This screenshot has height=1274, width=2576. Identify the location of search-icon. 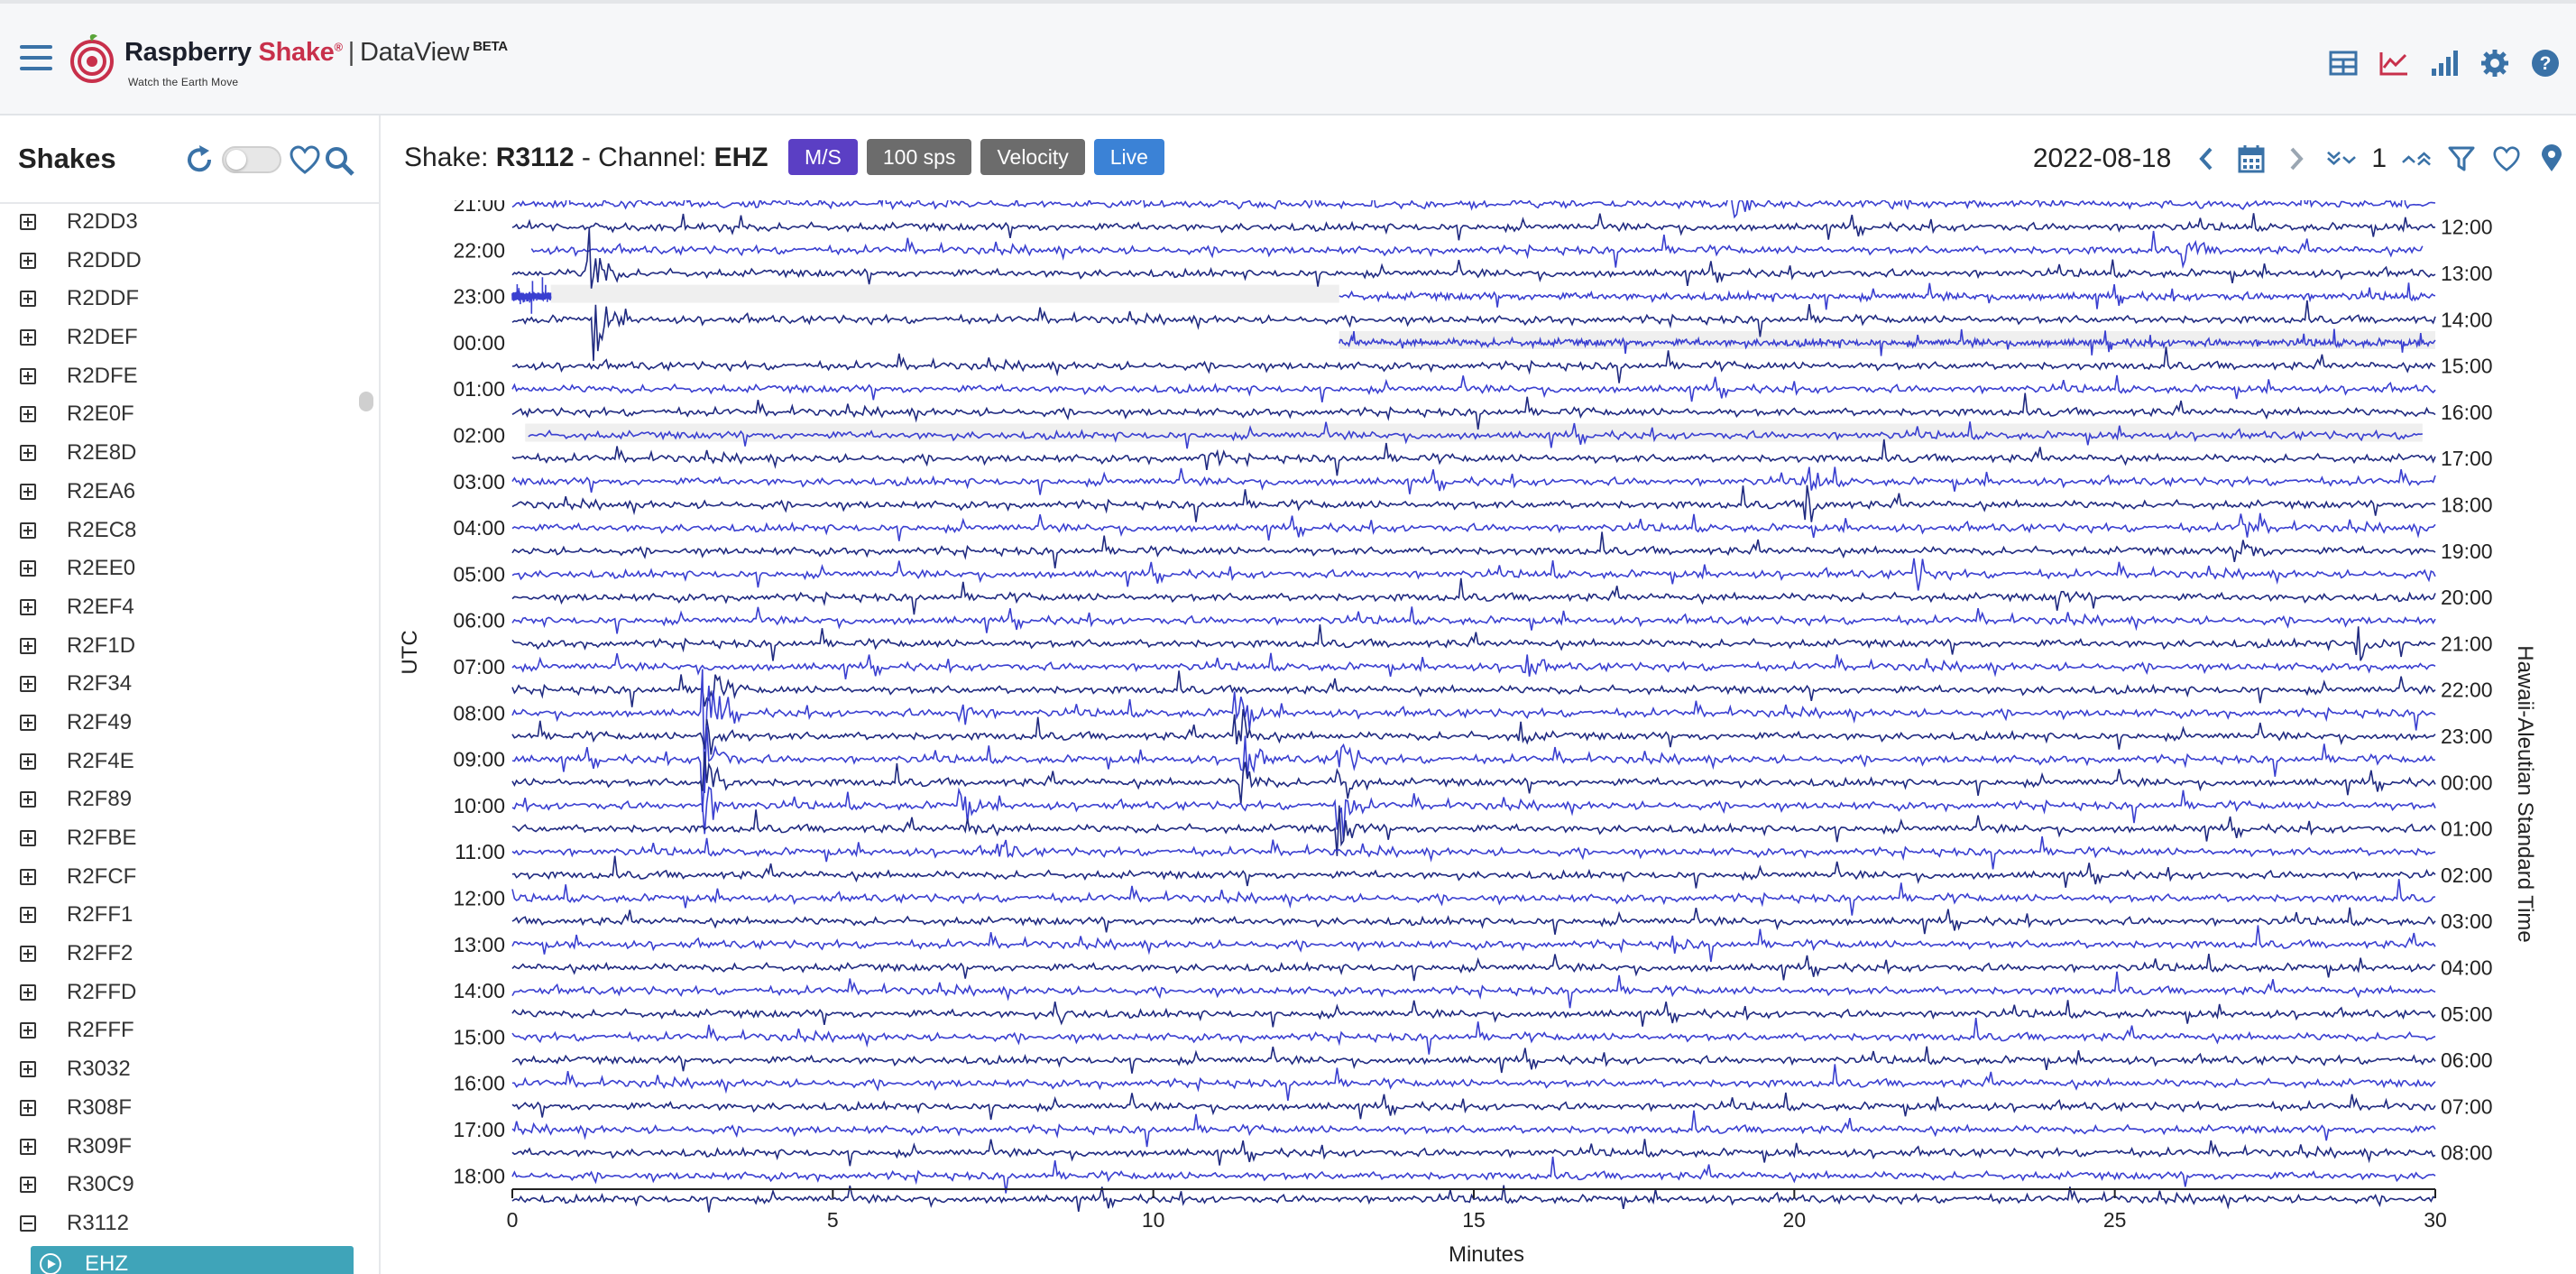
(339, 160).